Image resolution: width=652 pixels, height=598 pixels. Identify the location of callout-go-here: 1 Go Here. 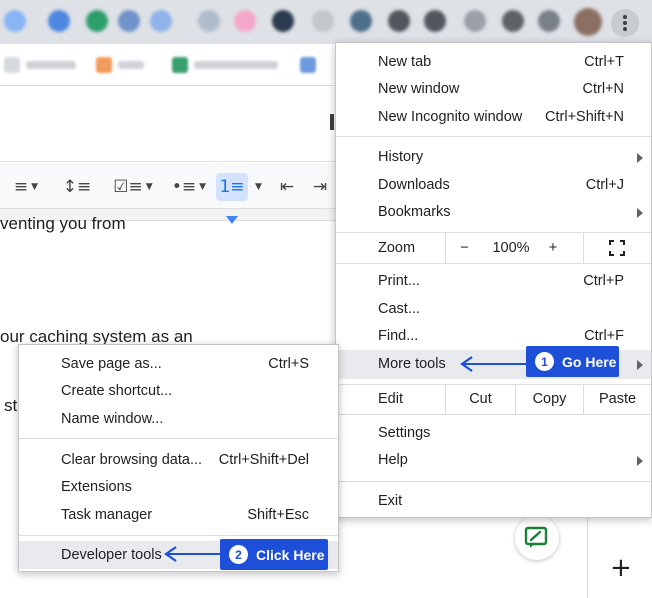
(572, 361).